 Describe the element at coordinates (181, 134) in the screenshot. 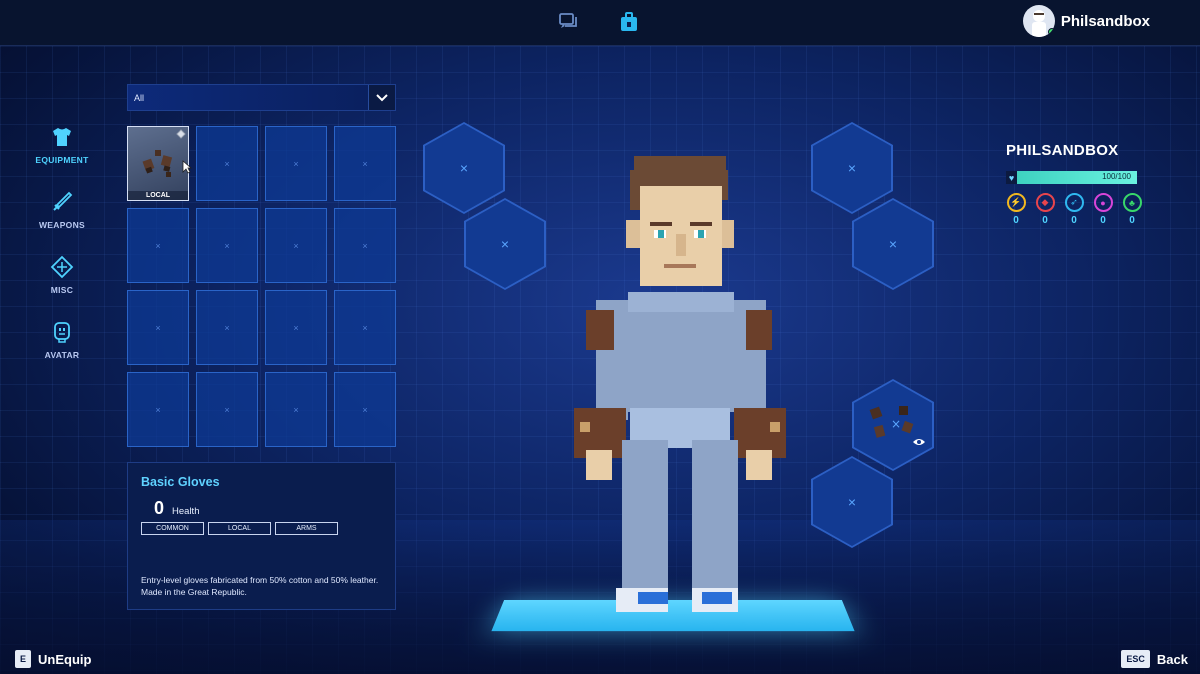

I see `cube-icon` at that location.